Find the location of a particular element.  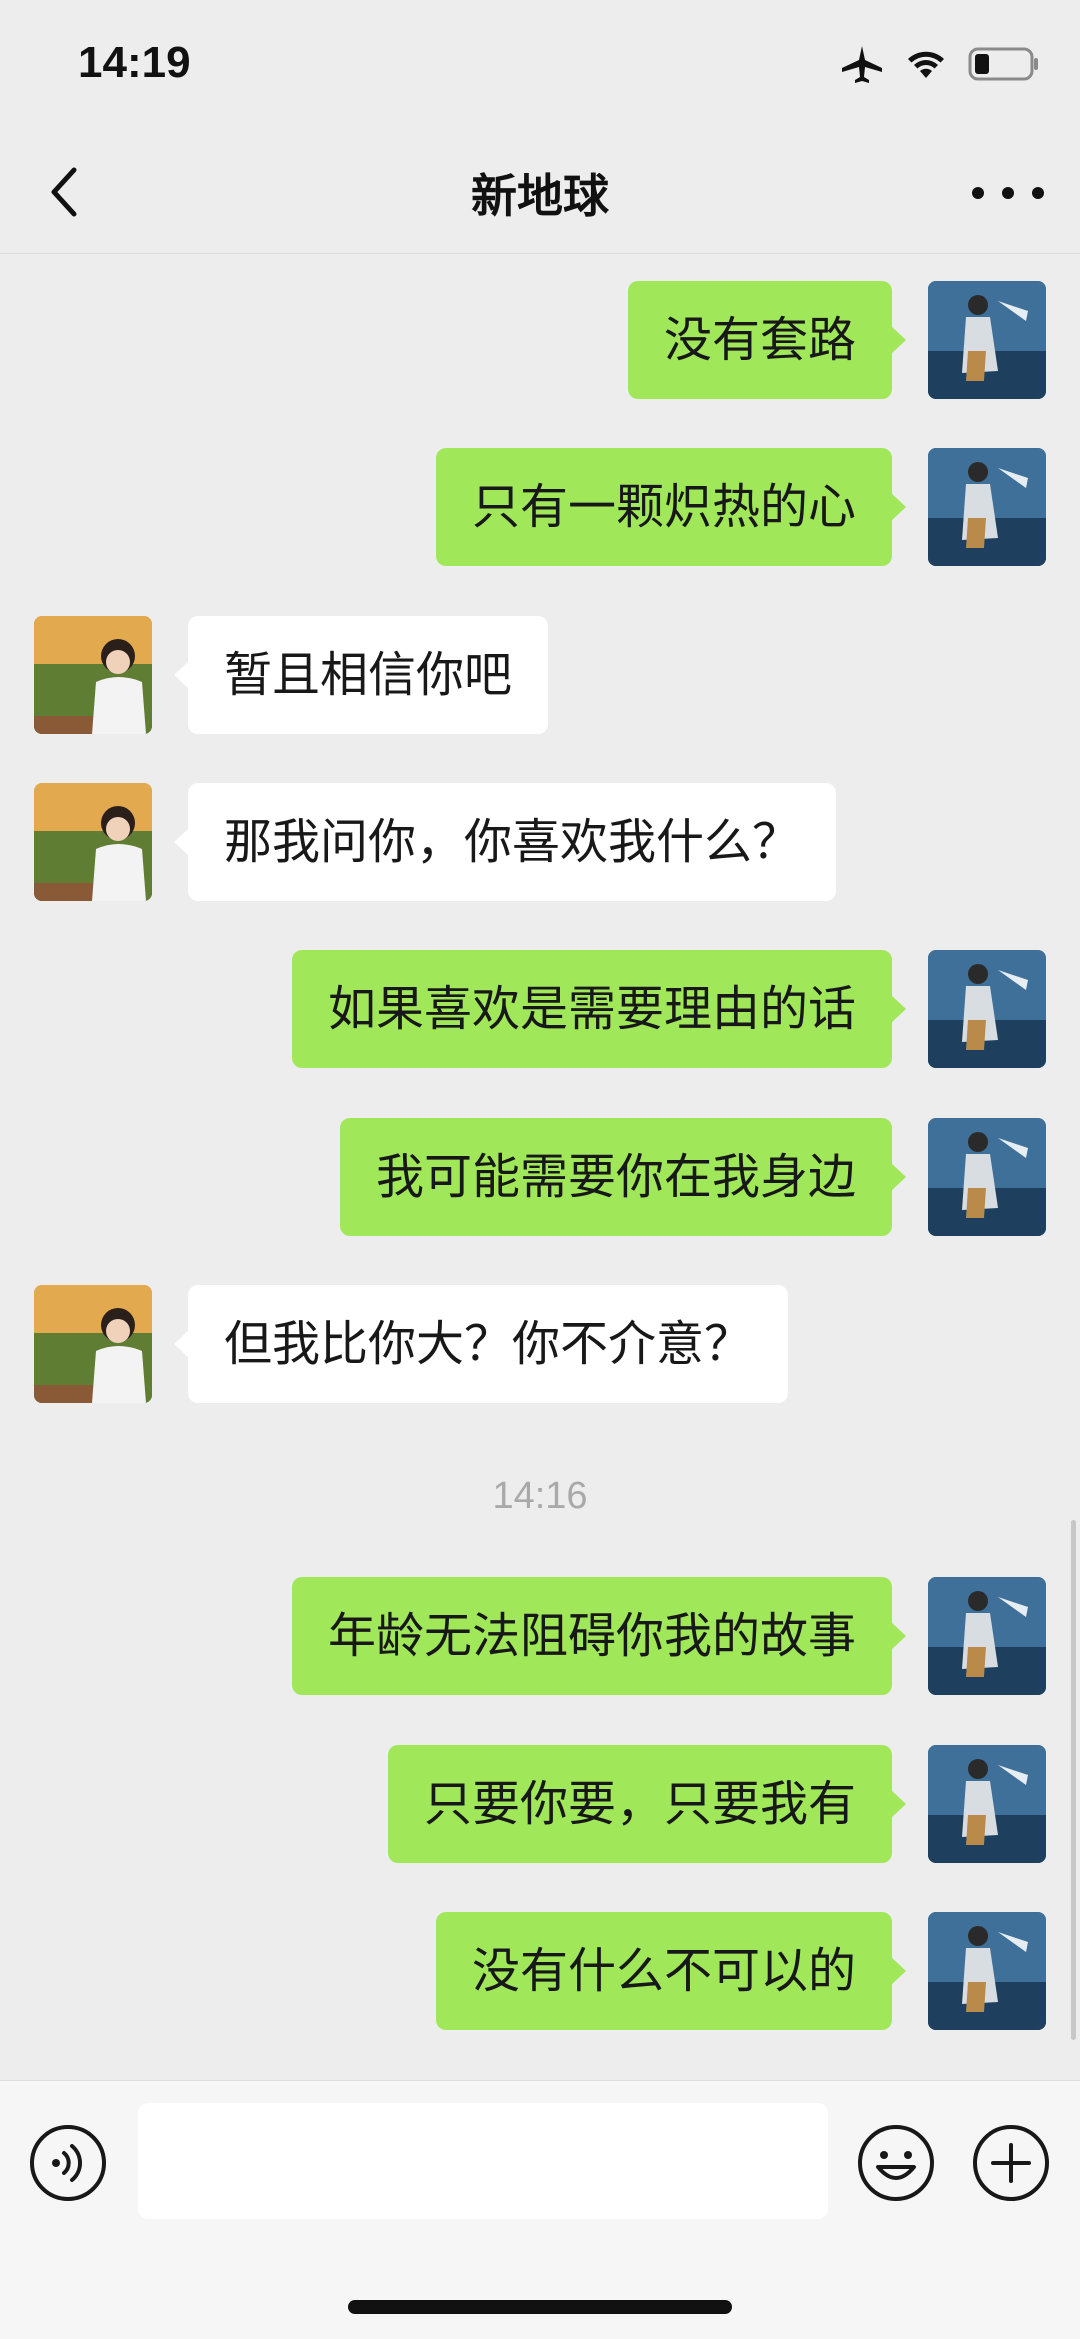

timestamp-label: 14:16 is located at coordinates (540, 1496).